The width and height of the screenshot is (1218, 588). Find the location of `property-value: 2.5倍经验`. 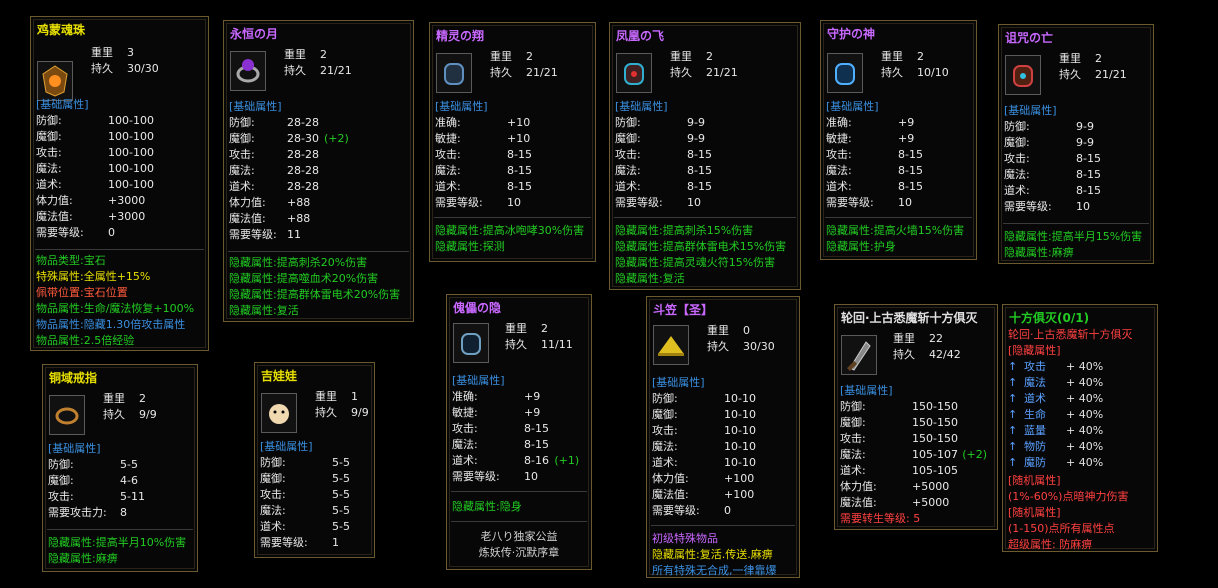

property-value: 2.5倍经验 is located at coordinates (109, 340).